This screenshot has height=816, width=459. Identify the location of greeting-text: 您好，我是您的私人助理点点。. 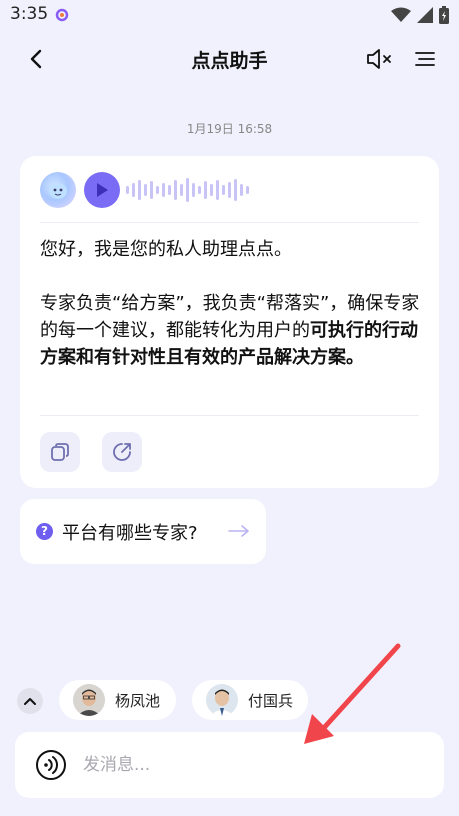
(166, 249).